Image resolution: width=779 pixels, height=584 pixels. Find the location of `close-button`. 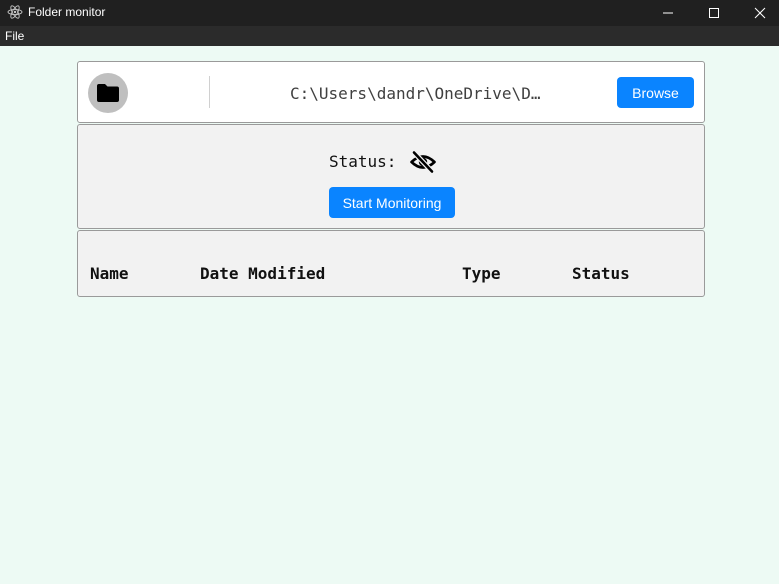

close-button is located at coordinates (758, 13).